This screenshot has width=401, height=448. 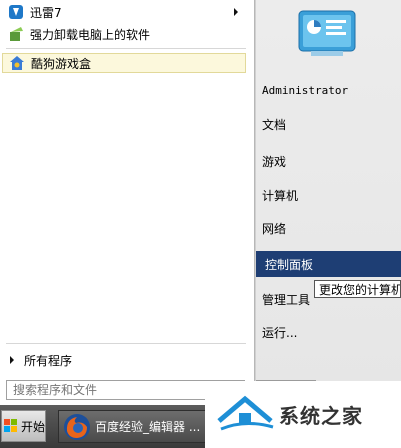 What do you see at coordinates (328, 264) in the screenshot?
I see `menu-item-control-panel: 控制面板` at bounding box center [328, 264].